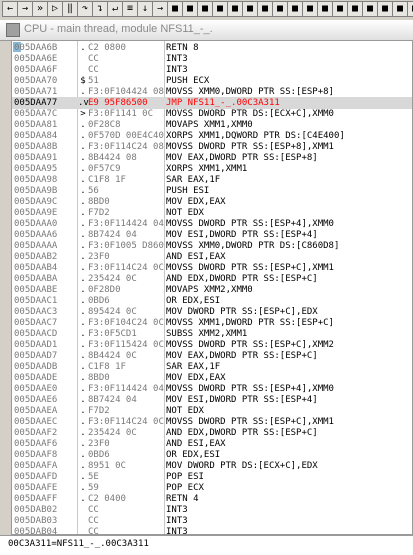 The image size is (413, 555). What do you see at coordinates (13, 30) in the screenshot?
I see `cpu-window-icon` at bounding box center [13, 30].